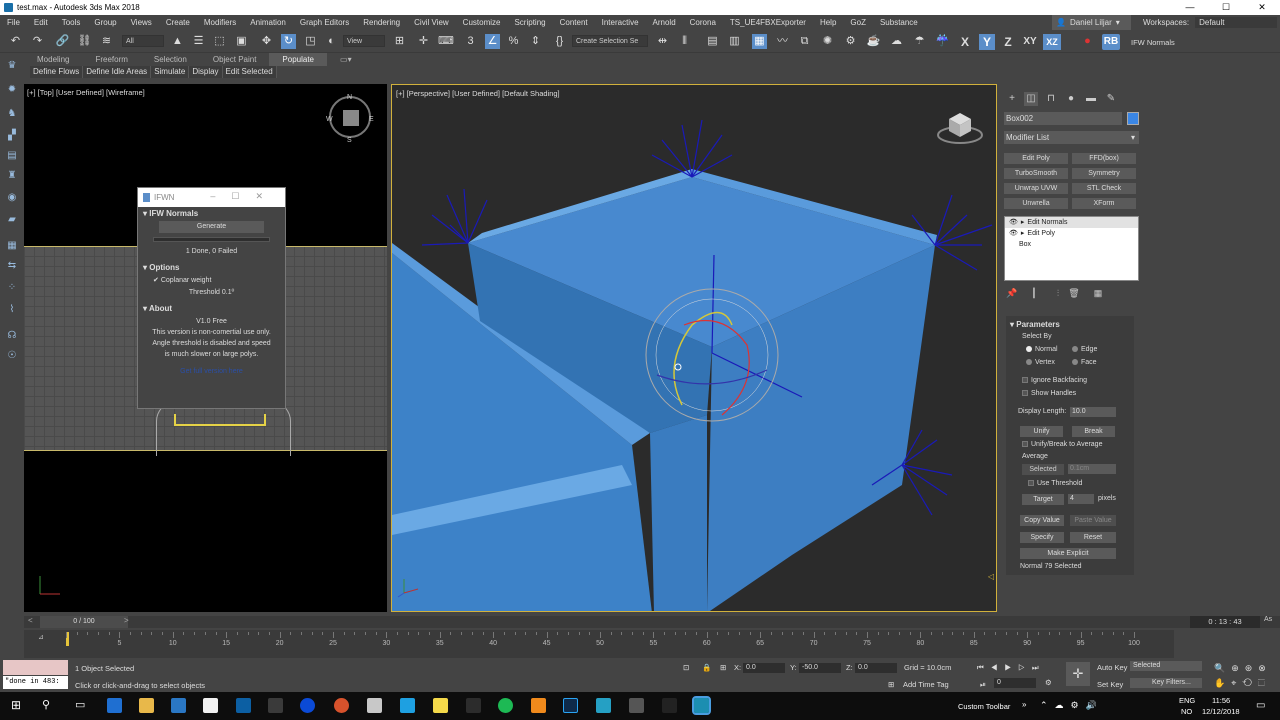 The height and width of the screenshot is (720, 1280). I want to click on file-explorer-icon, so click(146, 705).